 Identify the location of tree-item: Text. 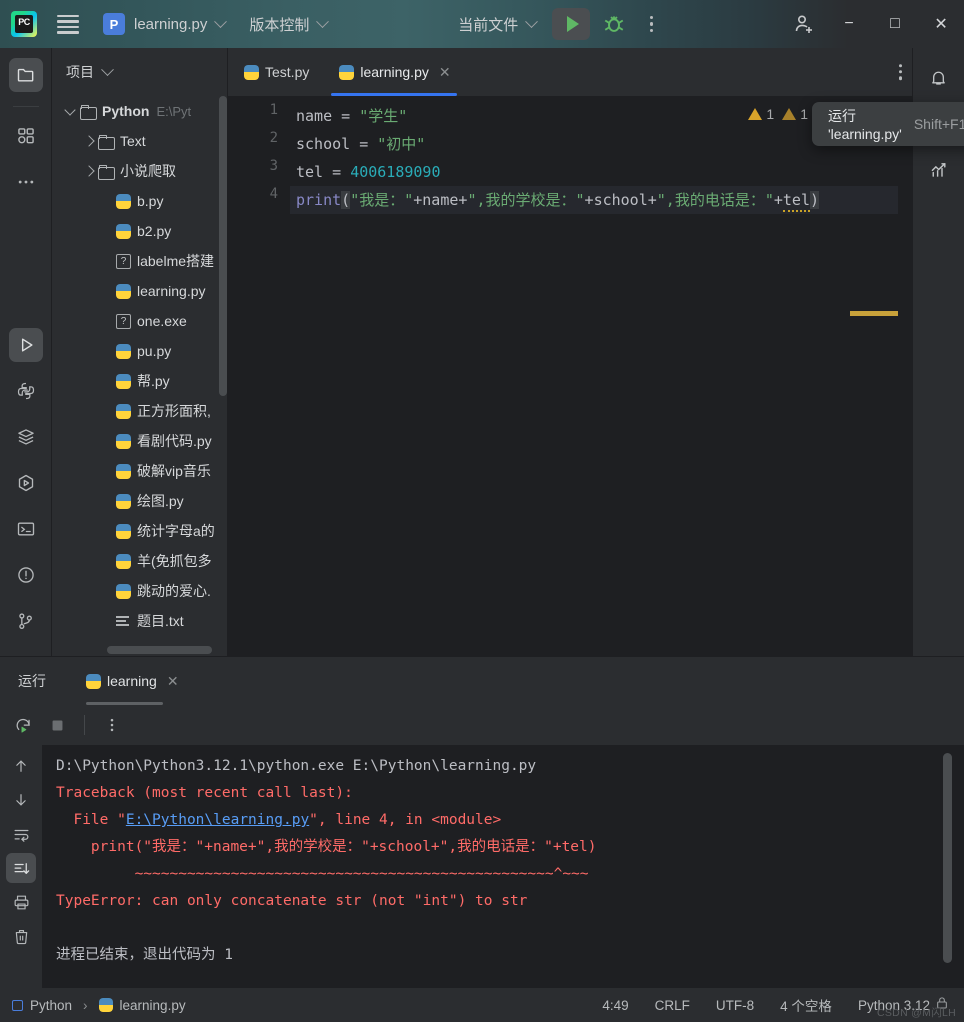
(139, 141).